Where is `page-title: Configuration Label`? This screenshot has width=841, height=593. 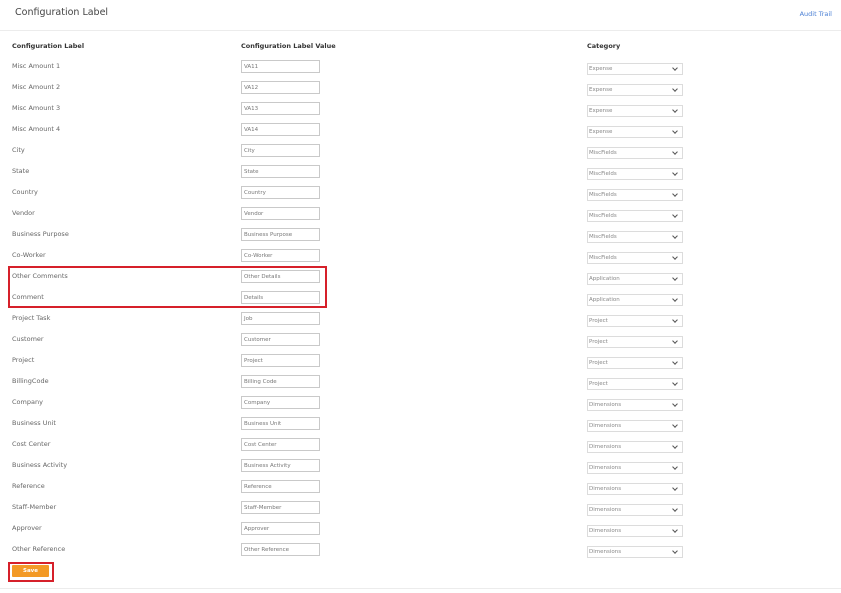
page-title: Configuration Label is located at coordinates (62, 12).